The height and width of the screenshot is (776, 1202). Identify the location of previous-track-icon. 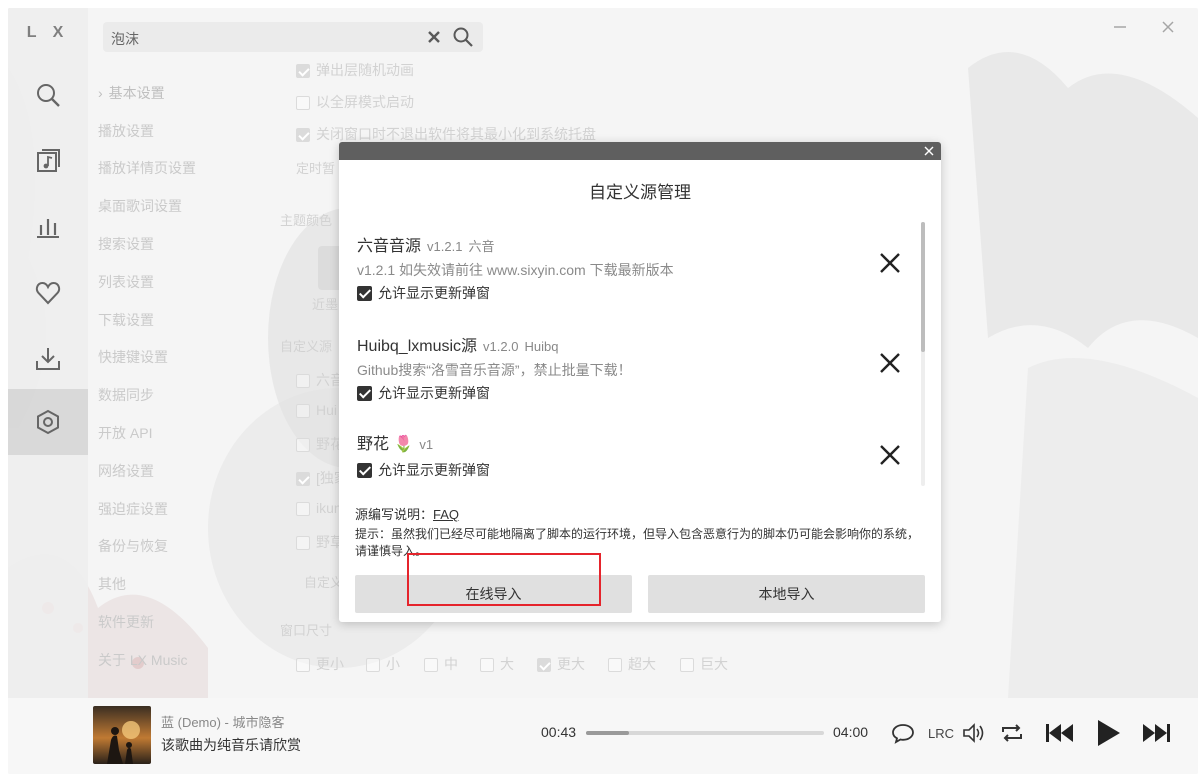
(1060, 733).